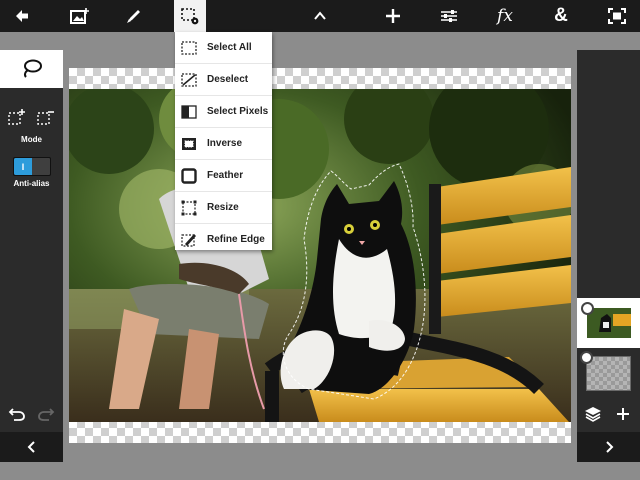 This screenshot has height=480, width=640. What do you see at coordinates (236, 239) in the screenshot?
I see `menu-item-label: Refine Edge` at bounding box center [236, 239].